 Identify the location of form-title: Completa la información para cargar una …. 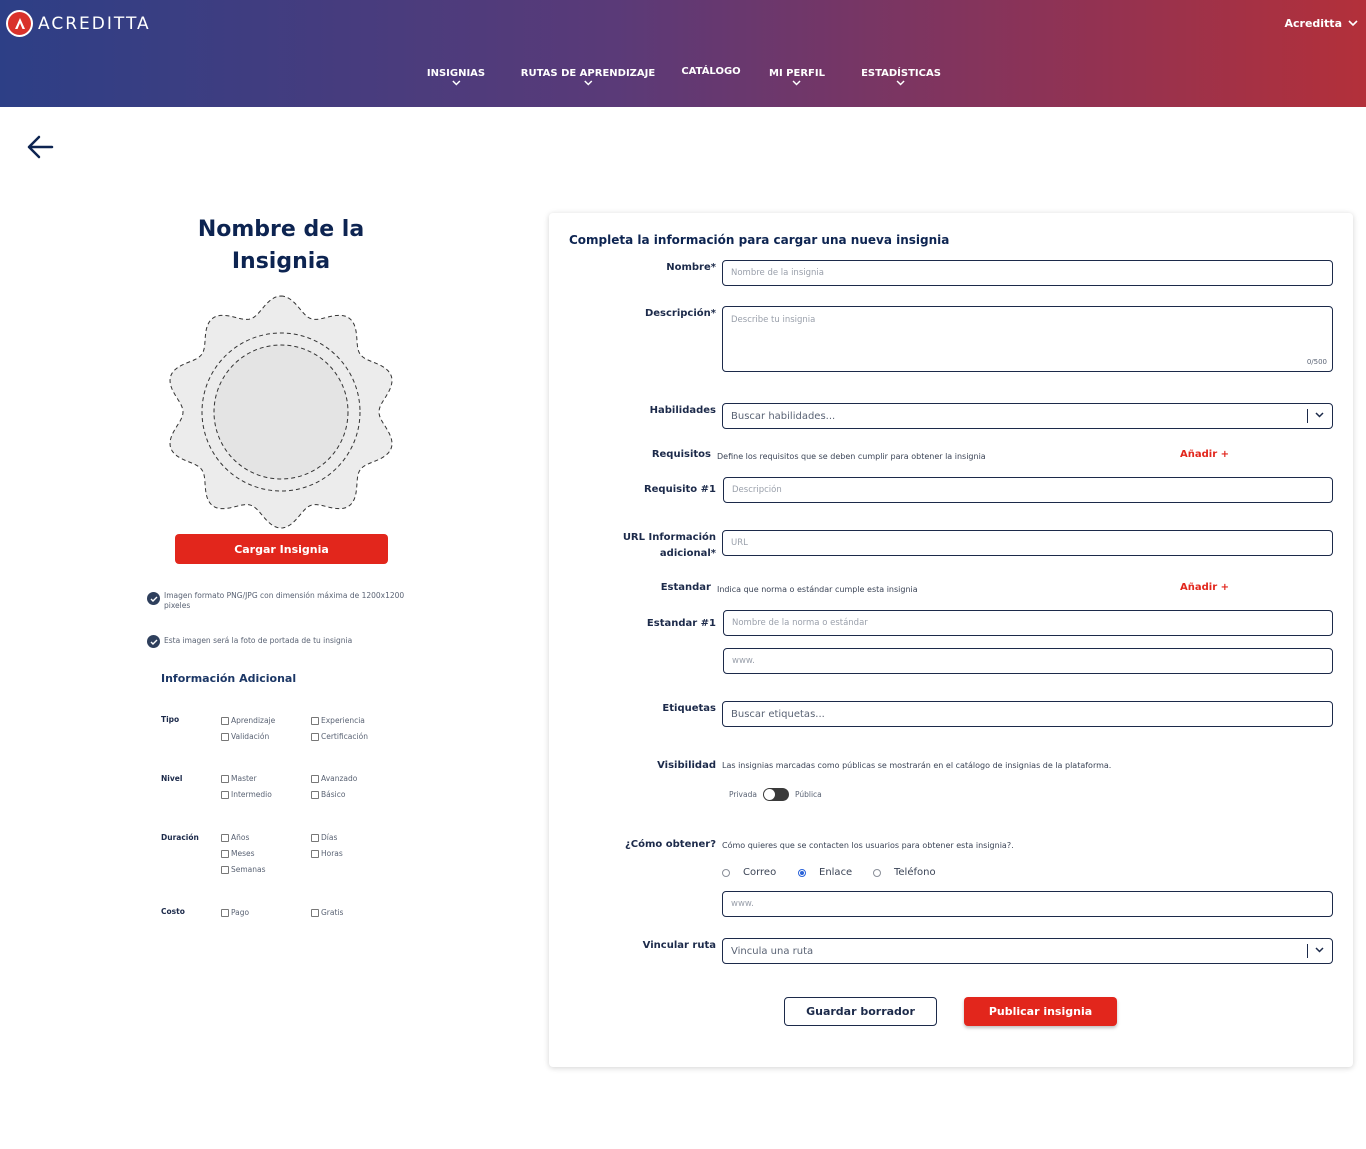
(759, 240).